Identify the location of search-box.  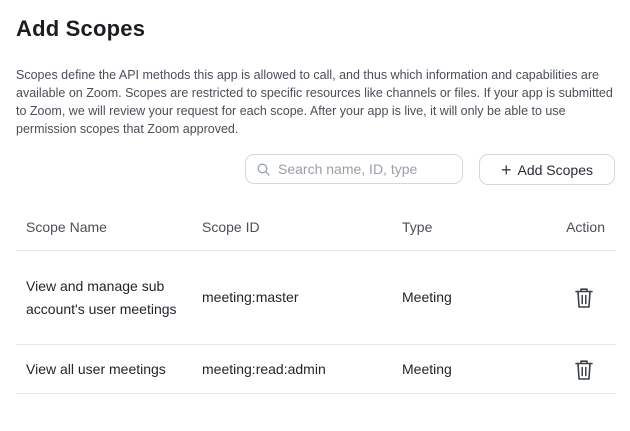
(354, 169).